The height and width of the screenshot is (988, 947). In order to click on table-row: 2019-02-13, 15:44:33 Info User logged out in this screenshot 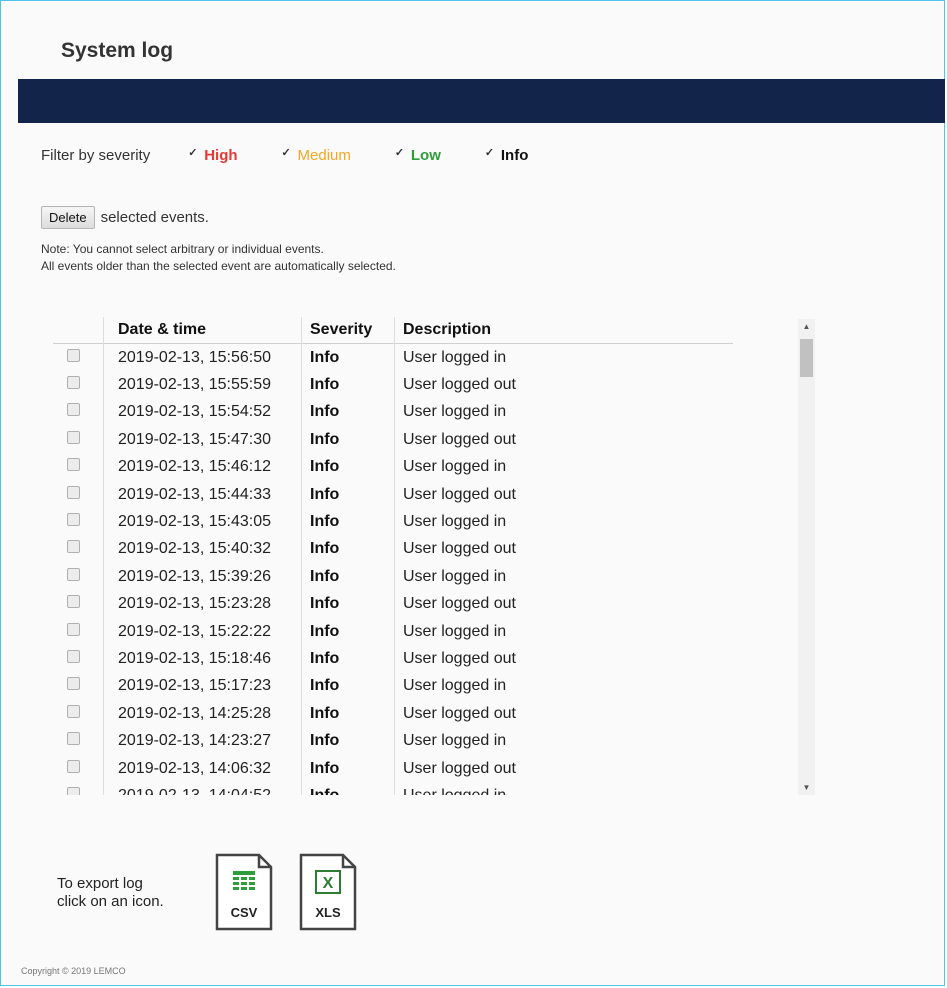, I will do `click(393, 494)`.